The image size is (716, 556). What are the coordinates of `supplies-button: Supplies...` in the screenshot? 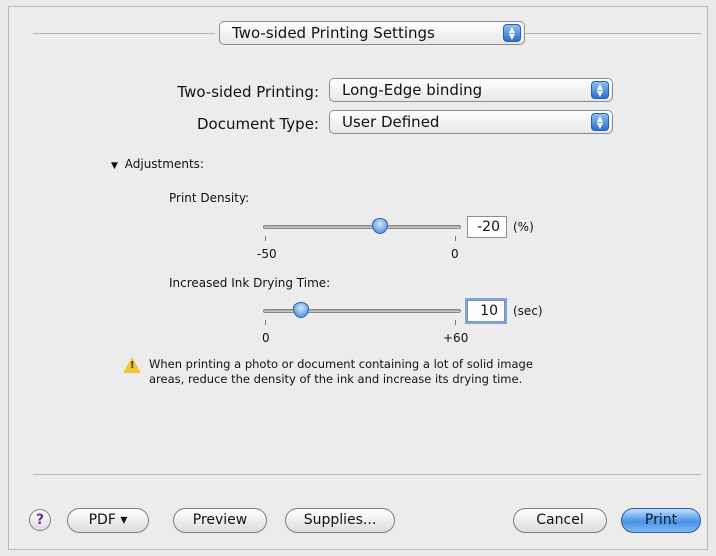 It's located at (340, 520).